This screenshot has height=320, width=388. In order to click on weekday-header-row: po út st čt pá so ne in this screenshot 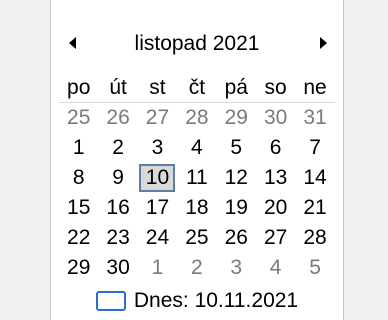, I will do `click(197, 88)`.